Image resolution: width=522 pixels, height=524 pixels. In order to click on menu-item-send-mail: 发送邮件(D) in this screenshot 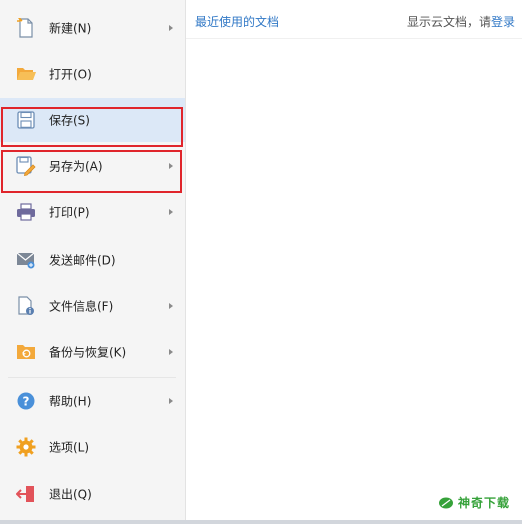, I will do `click(92, 260)`.